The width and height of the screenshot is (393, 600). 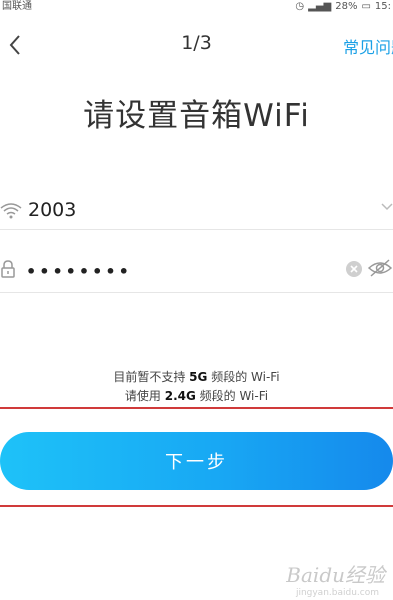 What do you see at coordinates (17, 6) in the screenshot?
I see `carrier-label: 国联通` at bounding box center [17, 6].